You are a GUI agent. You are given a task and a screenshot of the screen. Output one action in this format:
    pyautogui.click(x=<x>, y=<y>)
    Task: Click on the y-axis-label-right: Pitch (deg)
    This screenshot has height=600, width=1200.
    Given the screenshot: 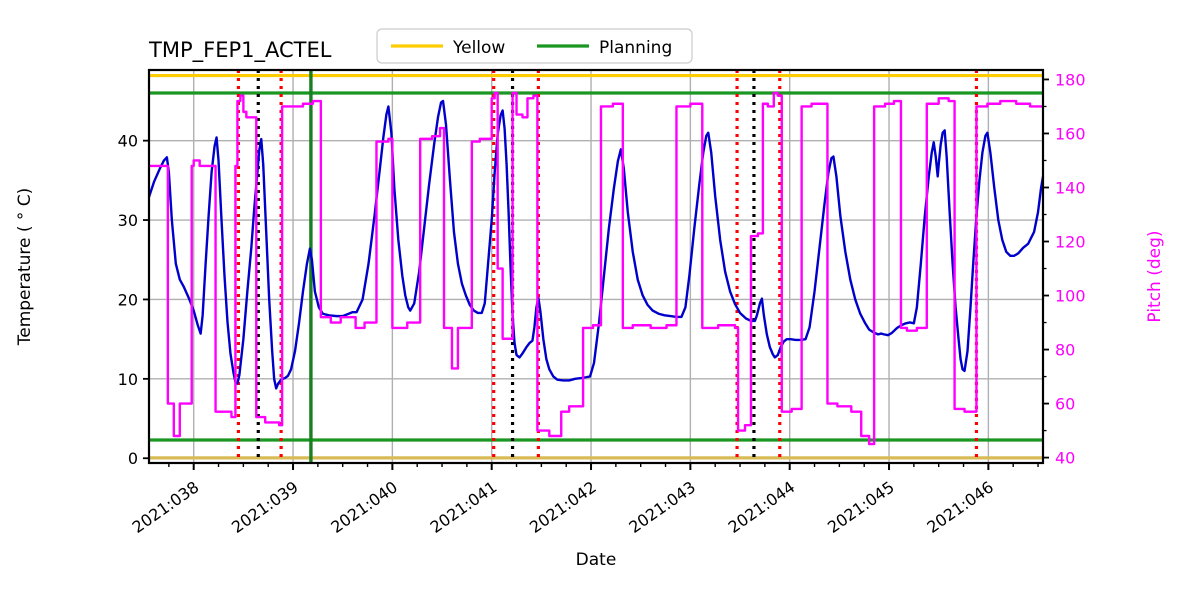 What is the action you would take?
    pyautogui.click(x=1155, y=276)
    